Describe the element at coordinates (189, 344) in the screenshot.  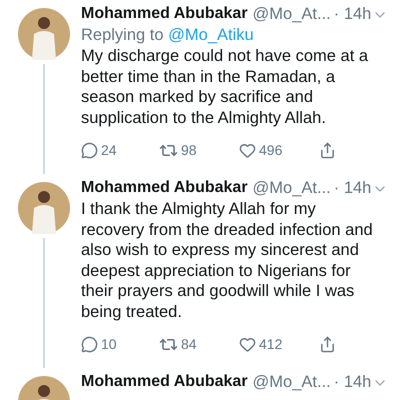
I see `retweet-count: 84` at that location.